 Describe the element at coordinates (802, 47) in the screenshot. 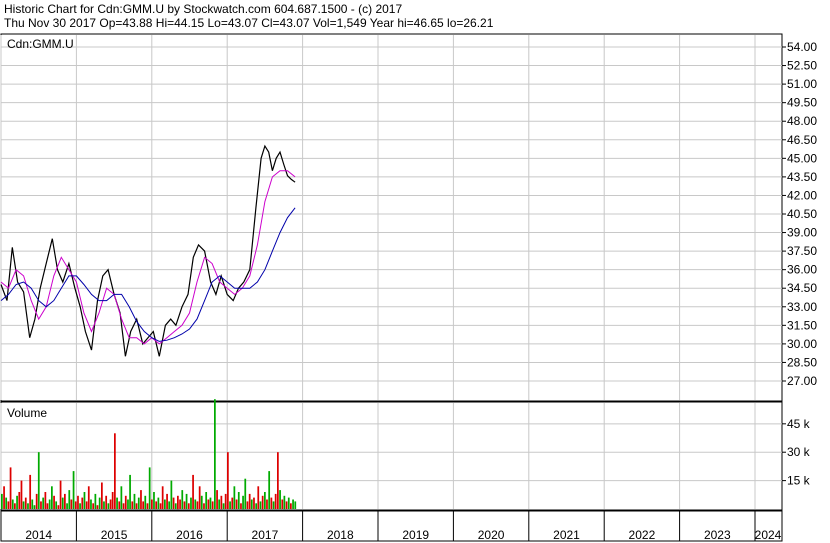

I see `price-ytick-label: 54.00` at that location.